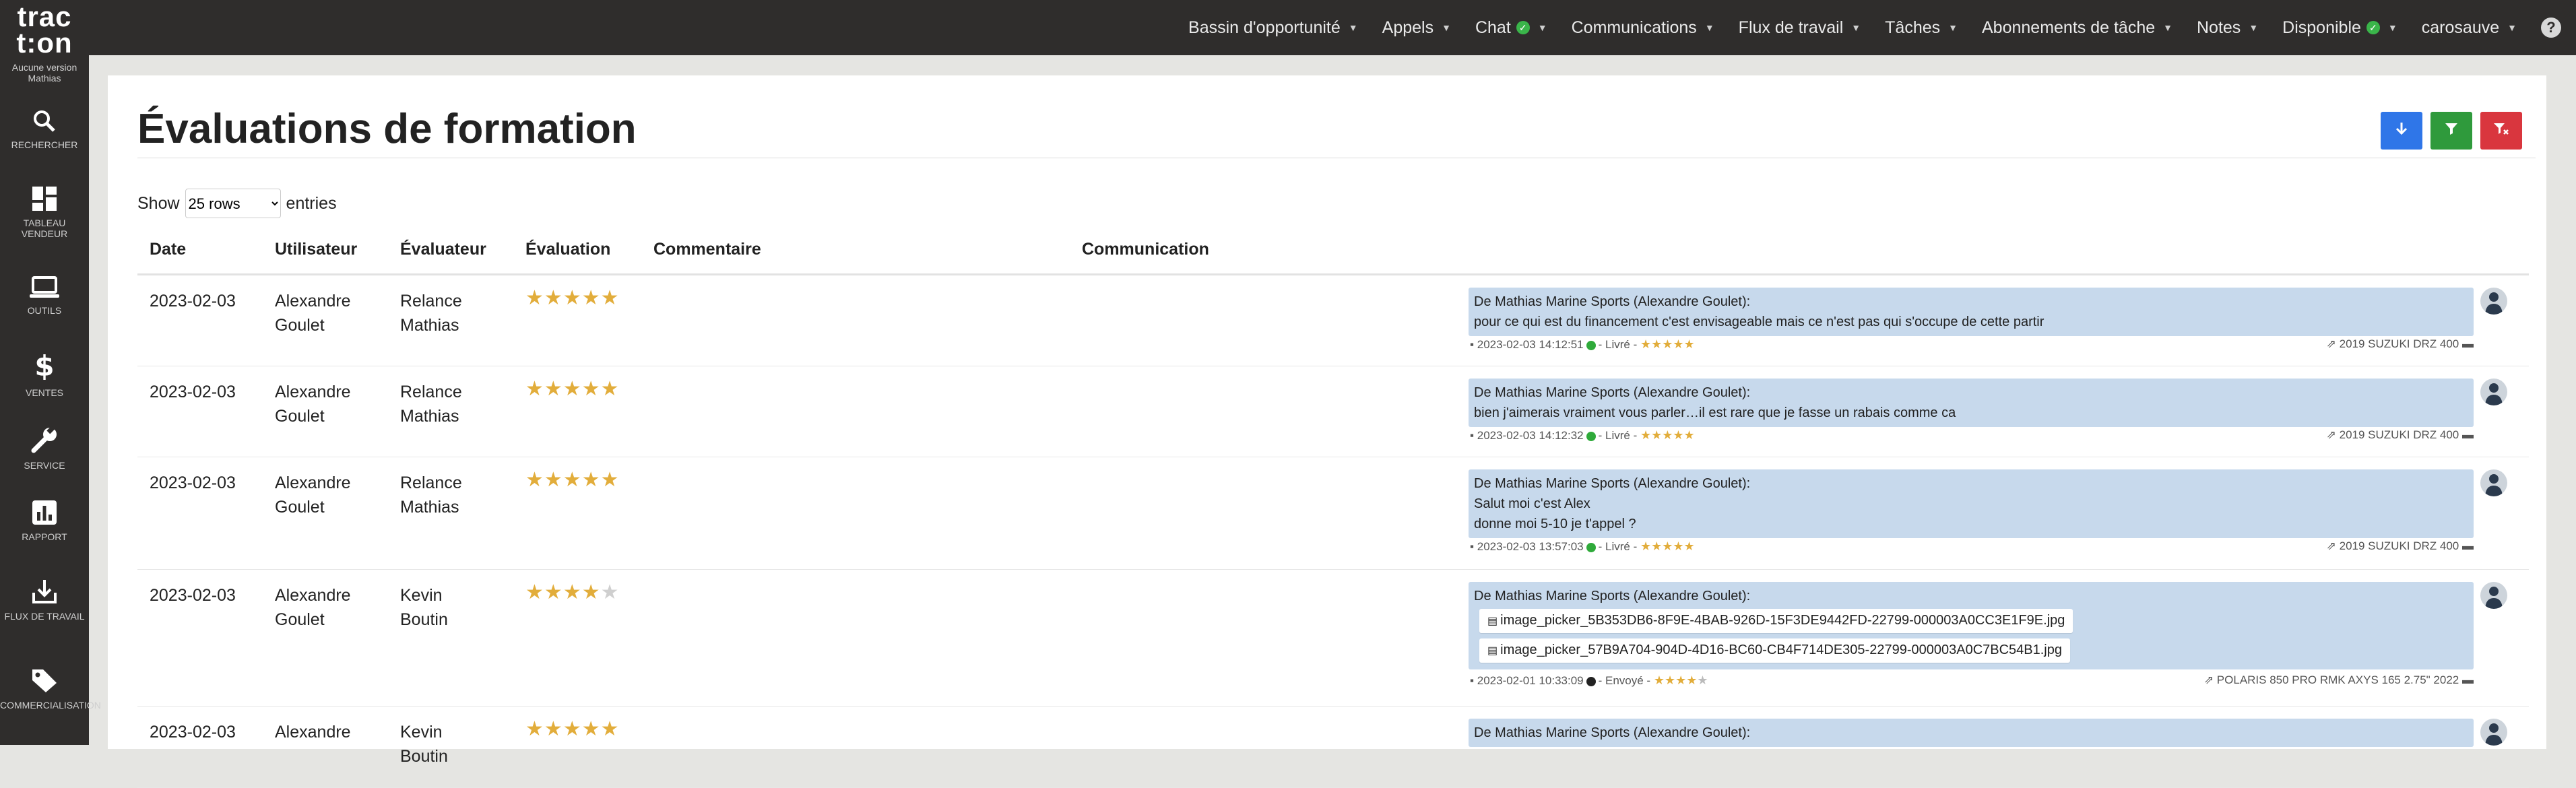 This screenshot has height=788, width=2576. What do you see at coordinates (1145, 250) in the screenshot?
I see `column-header: Communication` at bounding box center [1145, 250].